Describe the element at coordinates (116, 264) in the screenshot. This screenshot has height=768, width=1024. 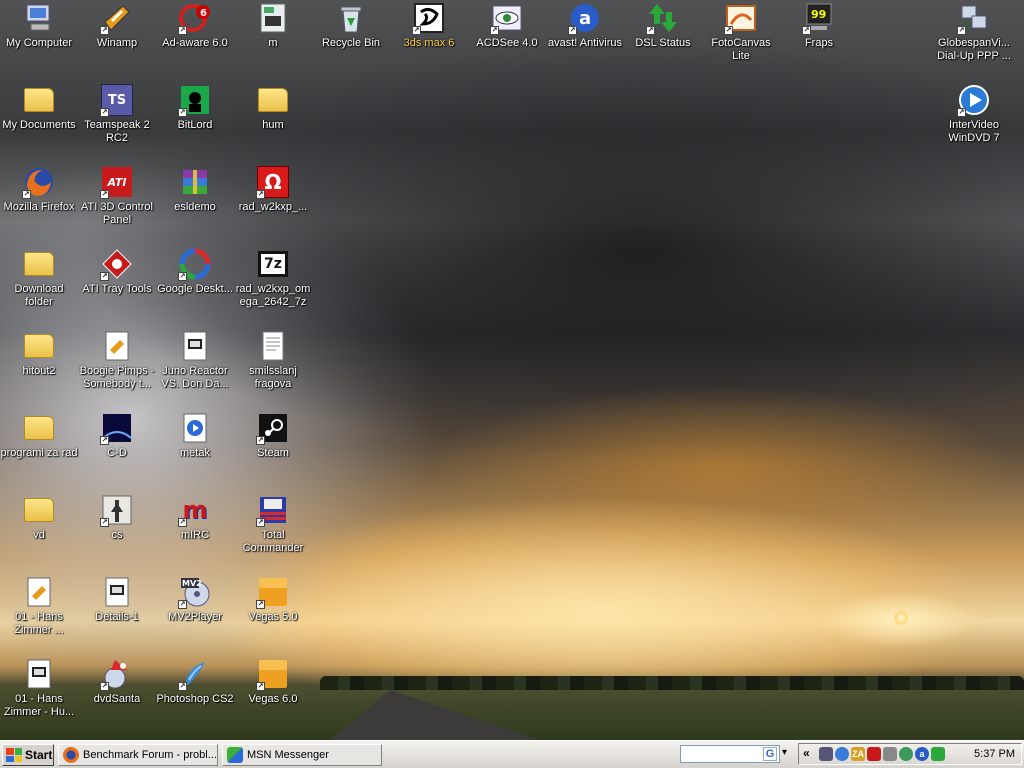
I see `ati-tray-icon: ↗` at that location.